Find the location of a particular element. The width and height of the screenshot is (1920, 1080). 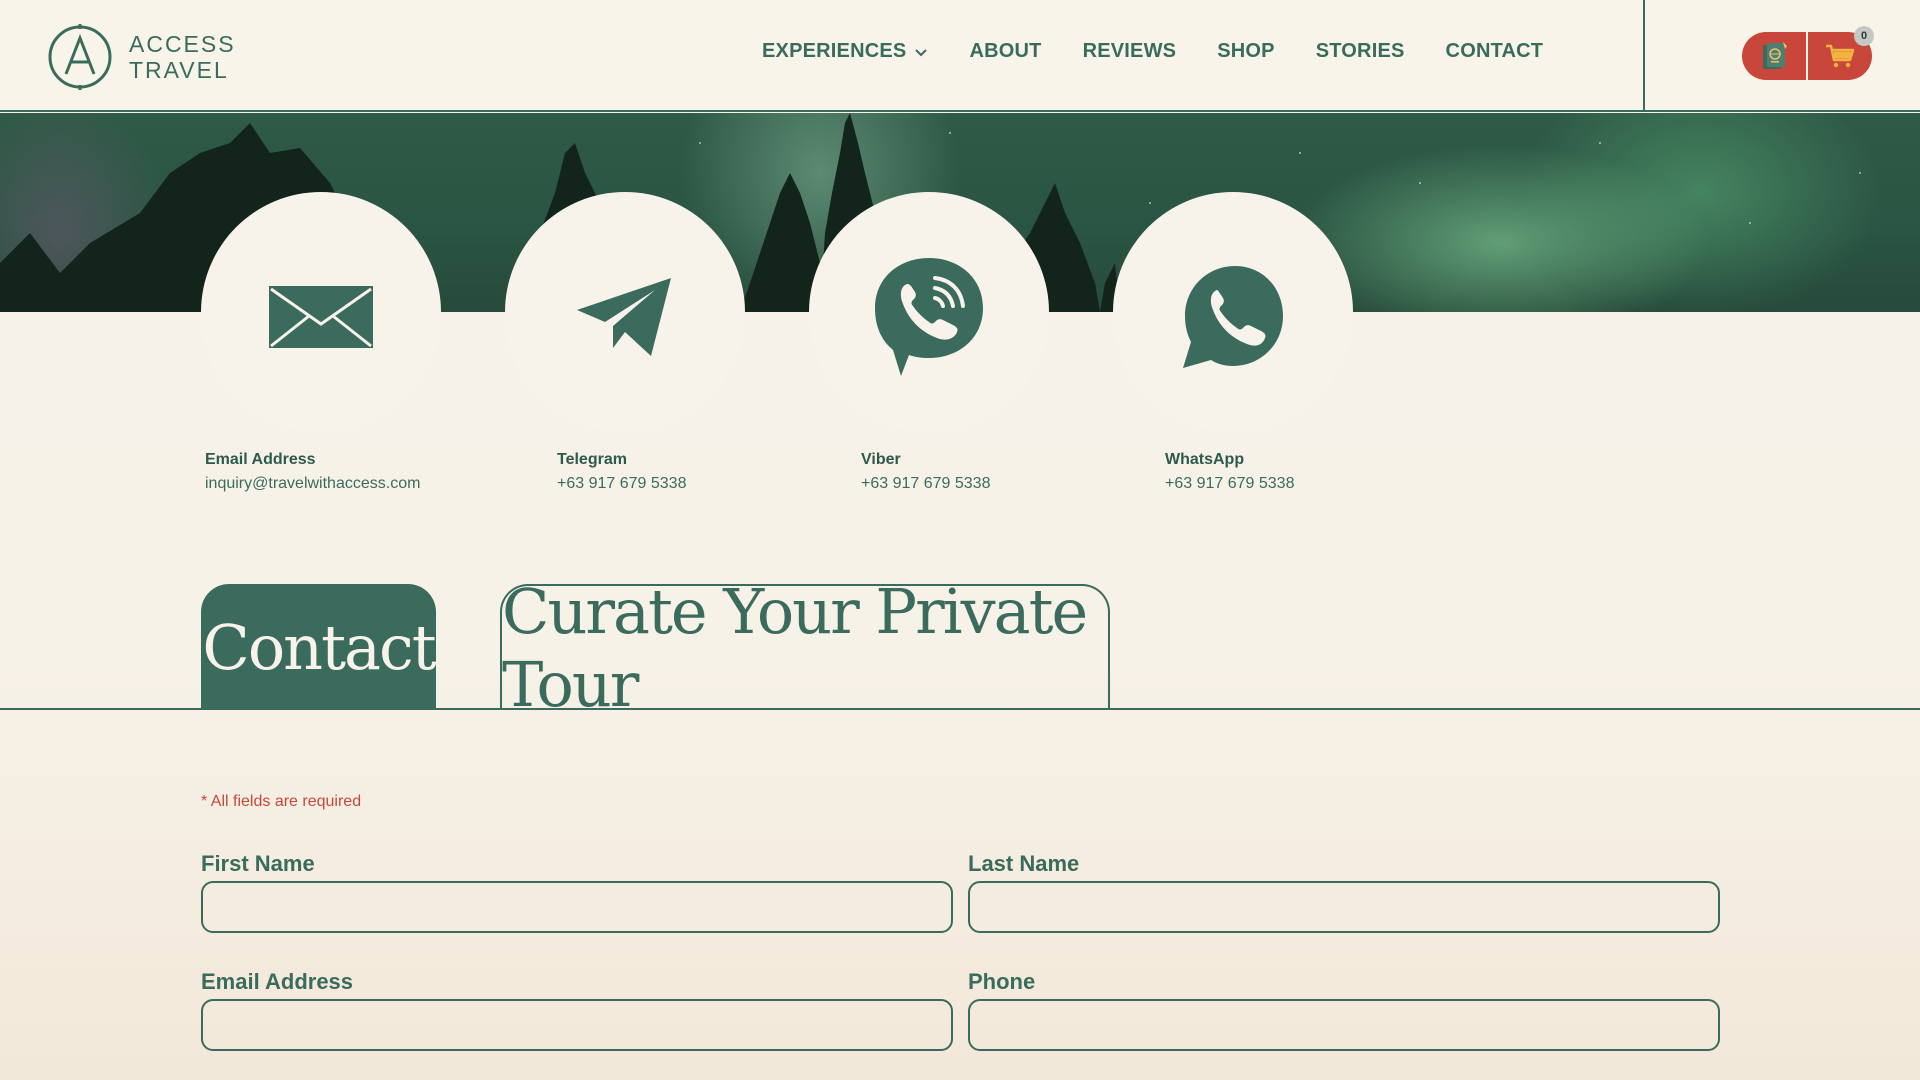

cart-button: 0 is located at coordinates (1841, 53).